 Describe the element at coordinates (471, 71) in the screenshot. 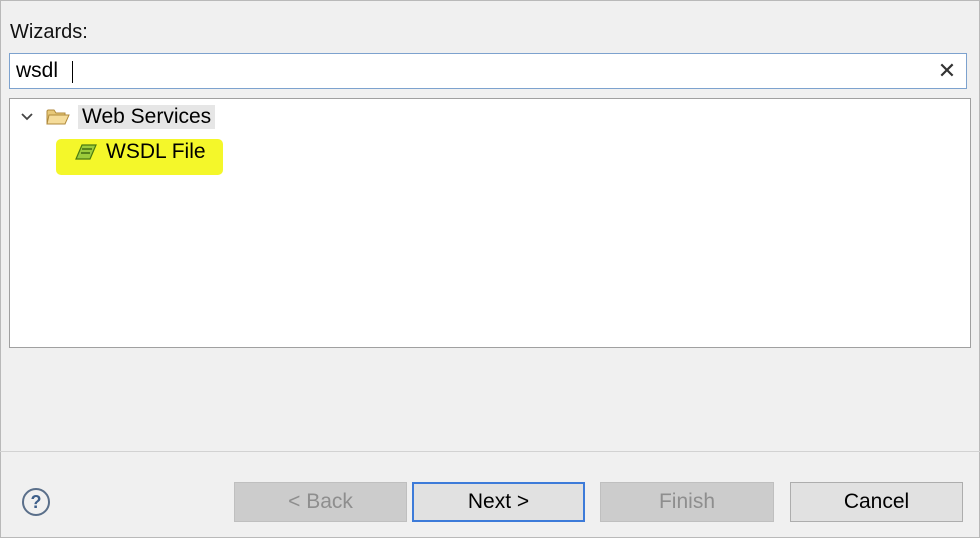

I see `wizard-filter-input` at that location.